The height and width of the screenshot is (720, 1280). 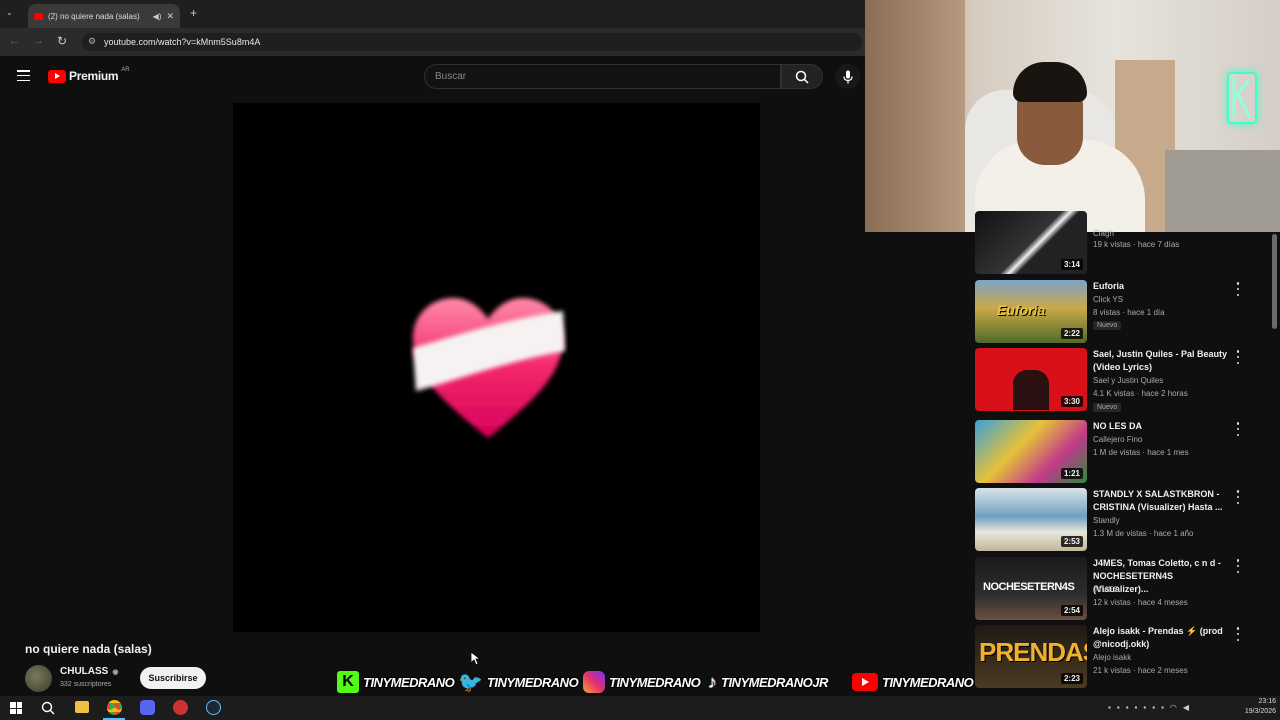 What do you see at coordinates (1106, 589) in the screenshot?
I see `channel-name: J4MES` at bounding box center [1106, 589].